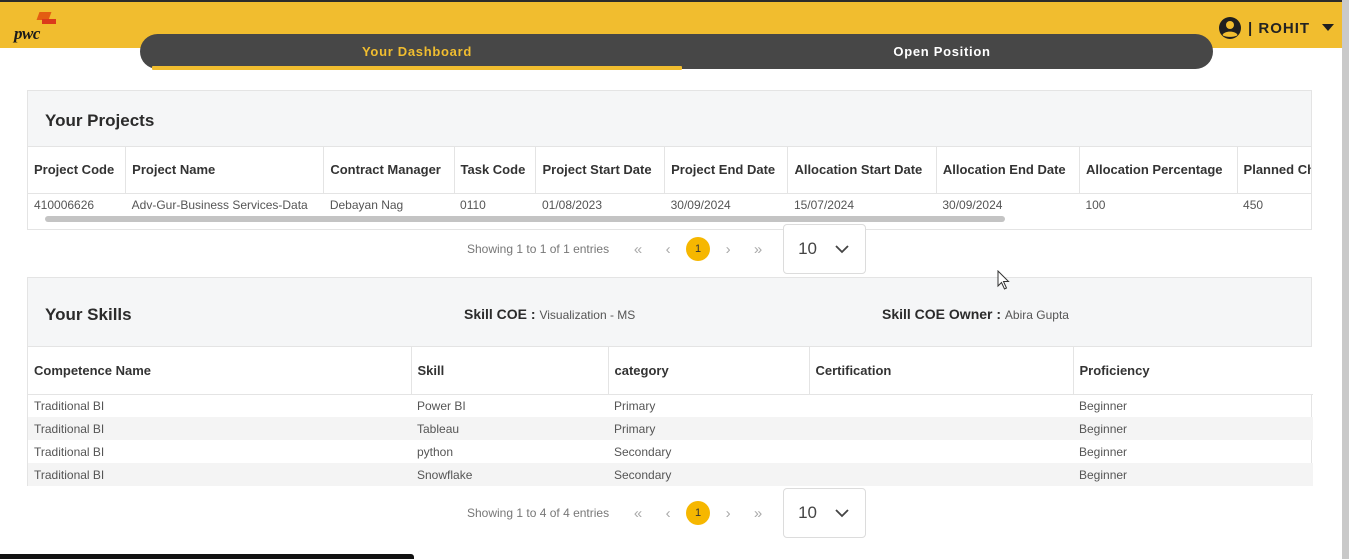 This screenshot has width=1349, height=559. What do you see at coordinates (441, 405) in the screenshot?
I see `table-cell: Power BI` at bounding box center [441, 405].